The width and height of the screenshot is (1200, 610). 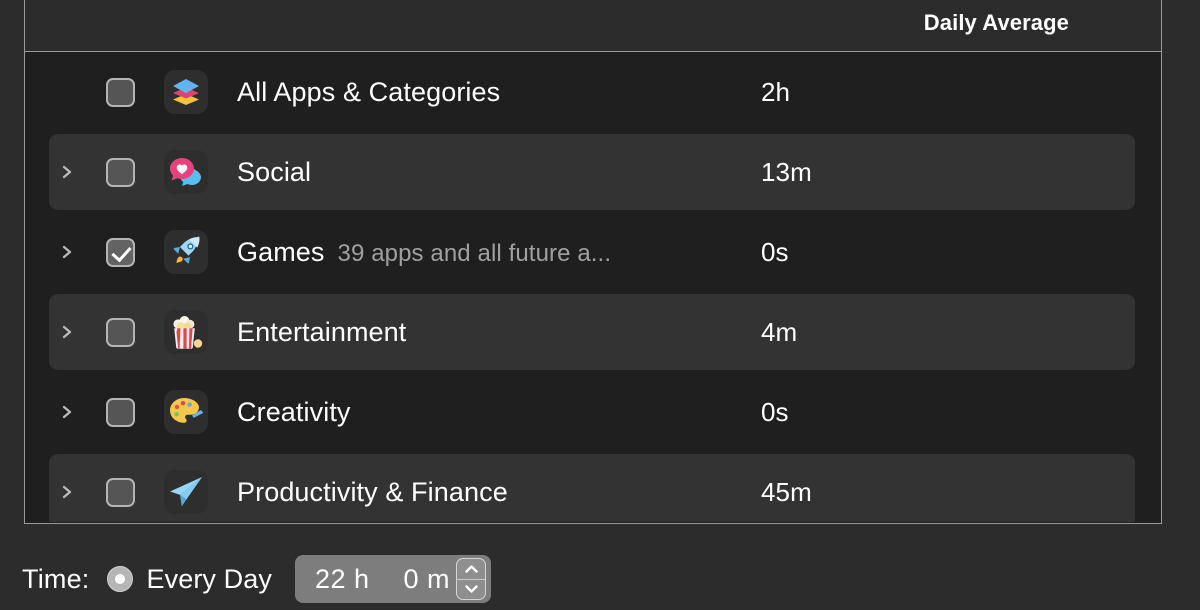 I want to click on time-duration-field: 22 h 0 m, so click(x=393, y=579).